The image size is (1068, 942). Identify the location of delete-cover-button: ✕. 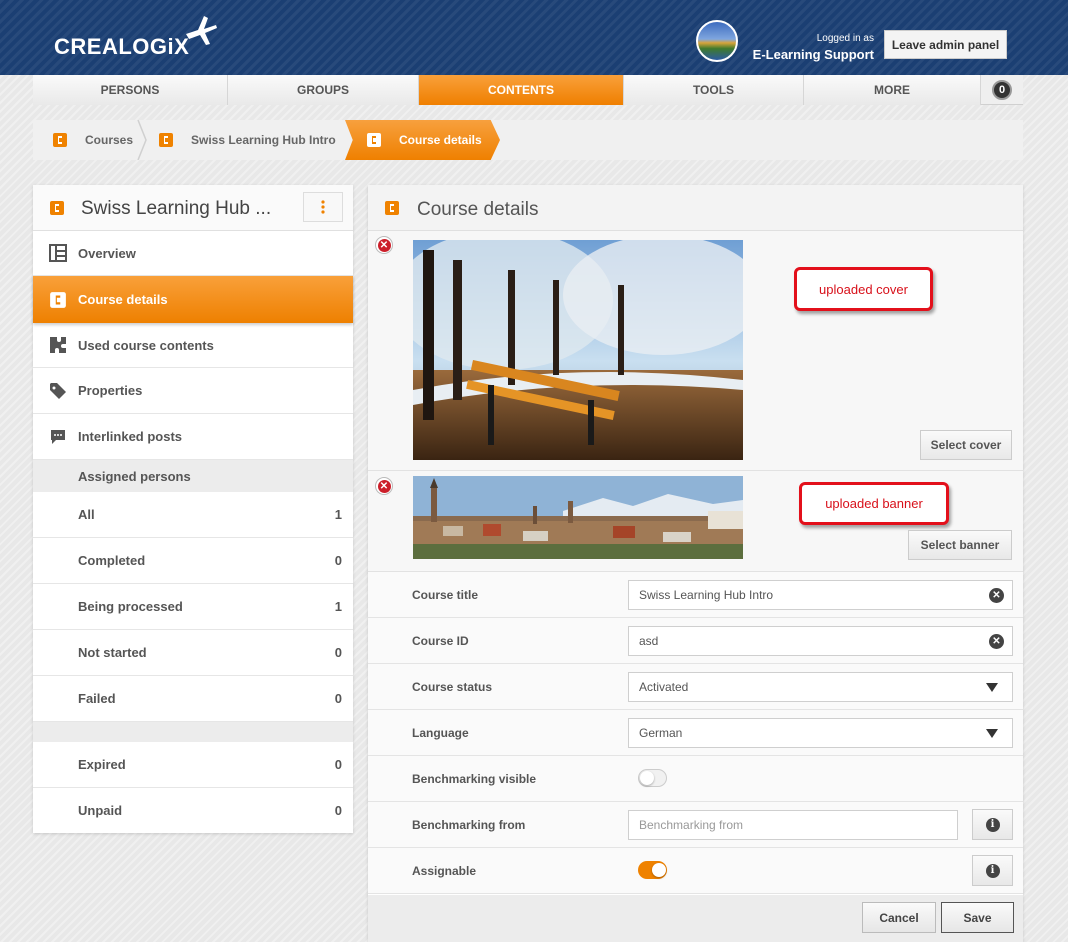
(384, 245).